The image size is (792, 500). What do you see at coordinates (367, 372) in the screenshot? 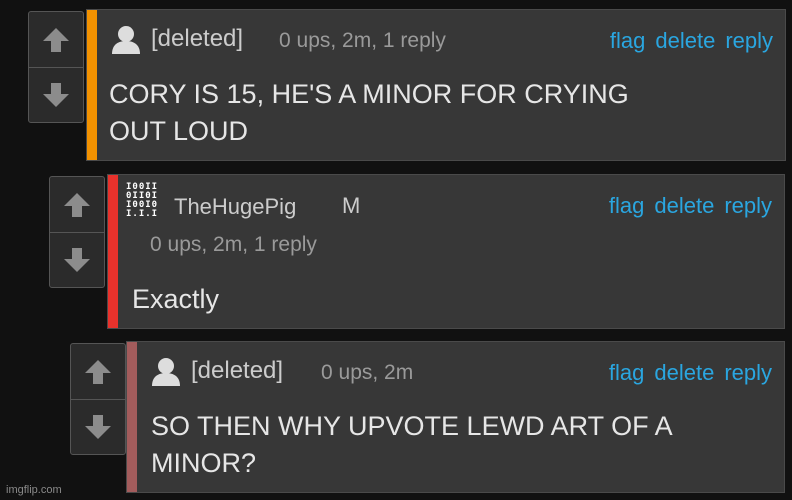
I see `comment-meta: 0 ups, 2m` at bounding box center [367, 372].